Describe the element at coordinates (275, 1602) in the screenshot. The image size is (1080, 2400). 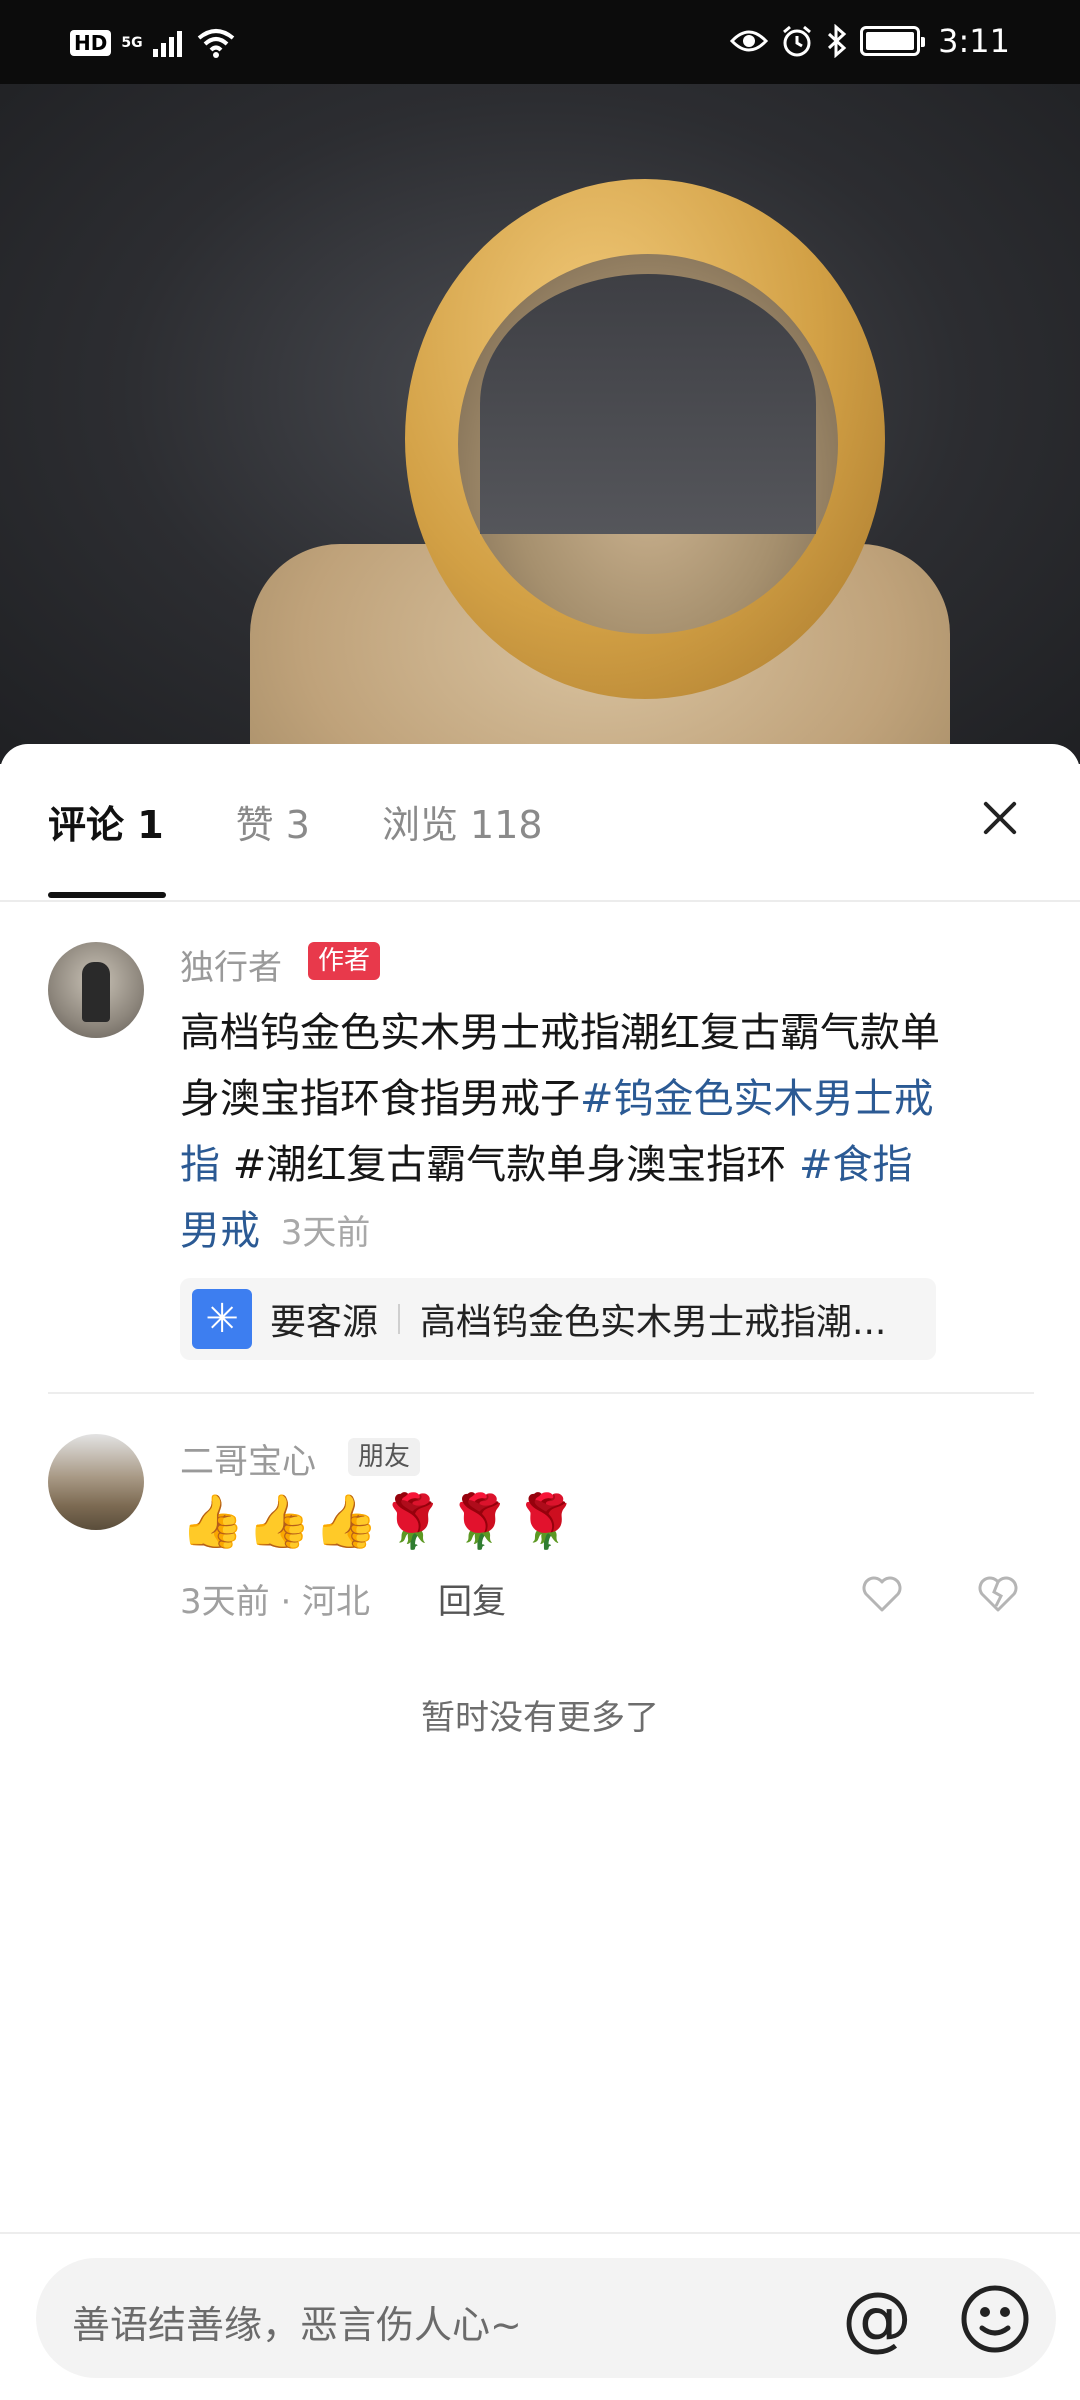
I see `comment-meta: 3天前 · 河北` at that location.